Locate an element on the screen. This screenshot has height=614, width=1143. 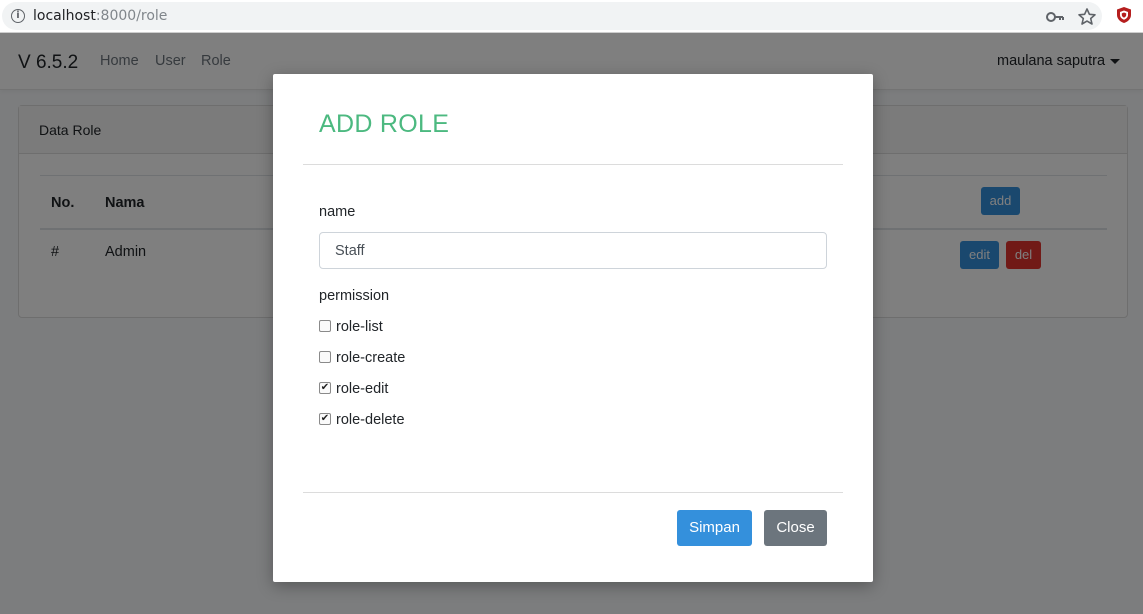
checkbox-role-create is located at coordinates (325, 357).